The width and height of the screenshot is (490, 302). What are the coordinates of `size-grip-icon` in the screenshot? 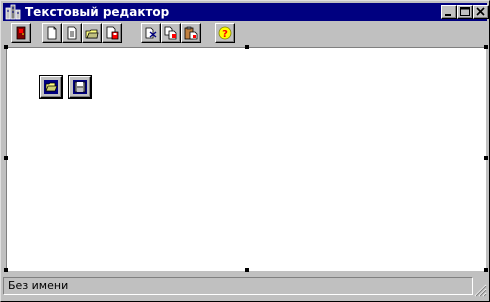 It's located at (480, 290).